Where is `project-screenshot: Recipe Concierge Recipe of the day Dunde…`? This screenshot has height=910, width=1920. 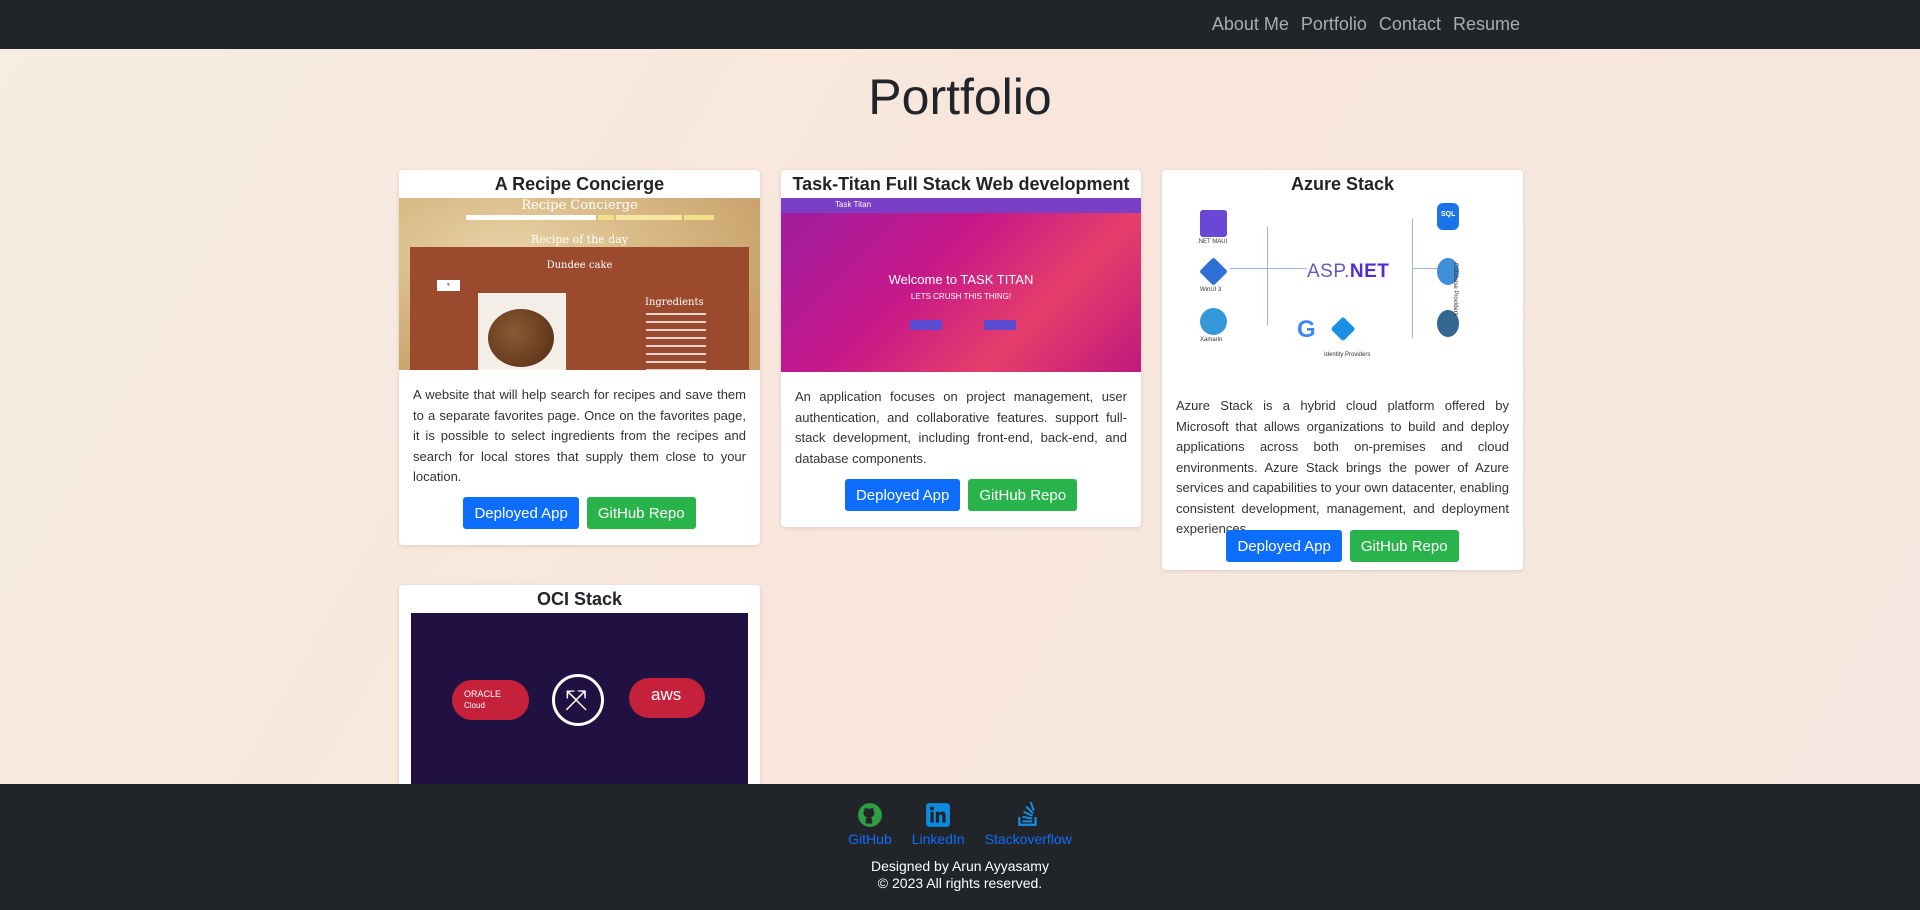
project-screenshot: Recipe Concierge Recipe of the day Dunde… is located at coordinates (579, 284).